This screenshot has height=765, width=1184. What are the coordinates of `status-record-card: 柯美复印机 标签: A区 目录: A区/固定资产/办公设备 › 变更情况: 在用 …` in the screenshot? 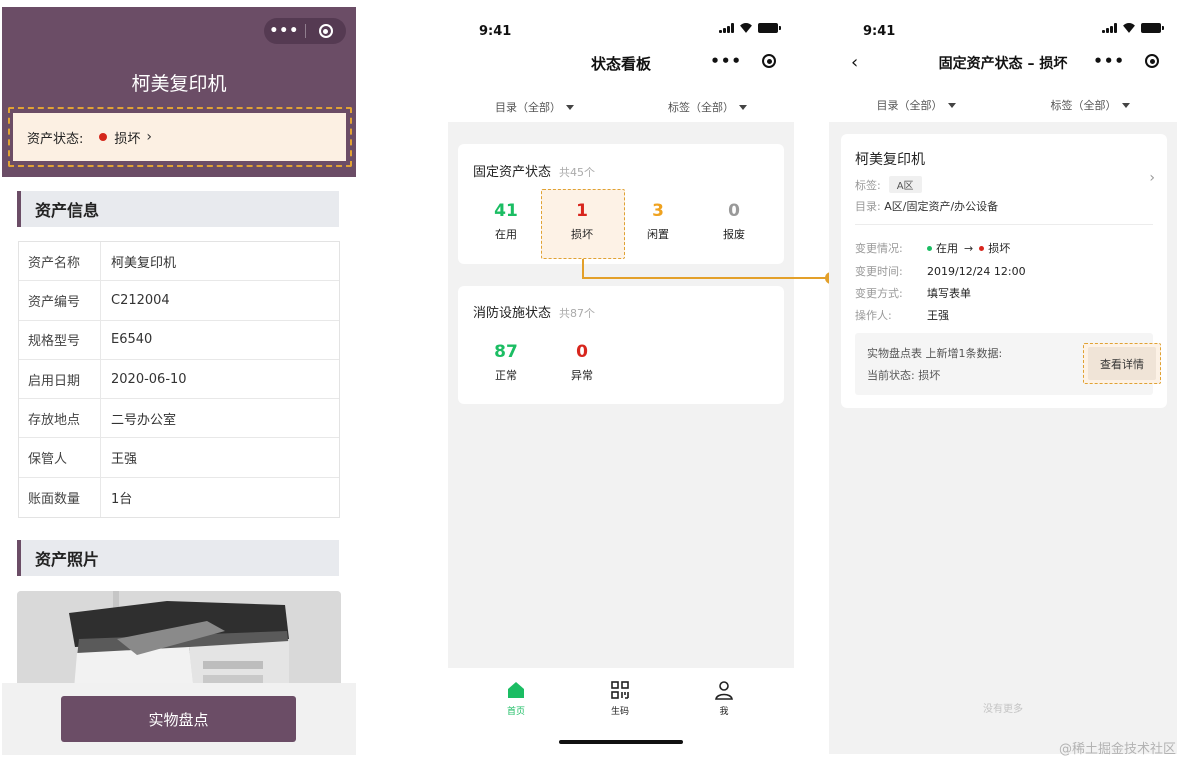 It's located at (1004, 271).